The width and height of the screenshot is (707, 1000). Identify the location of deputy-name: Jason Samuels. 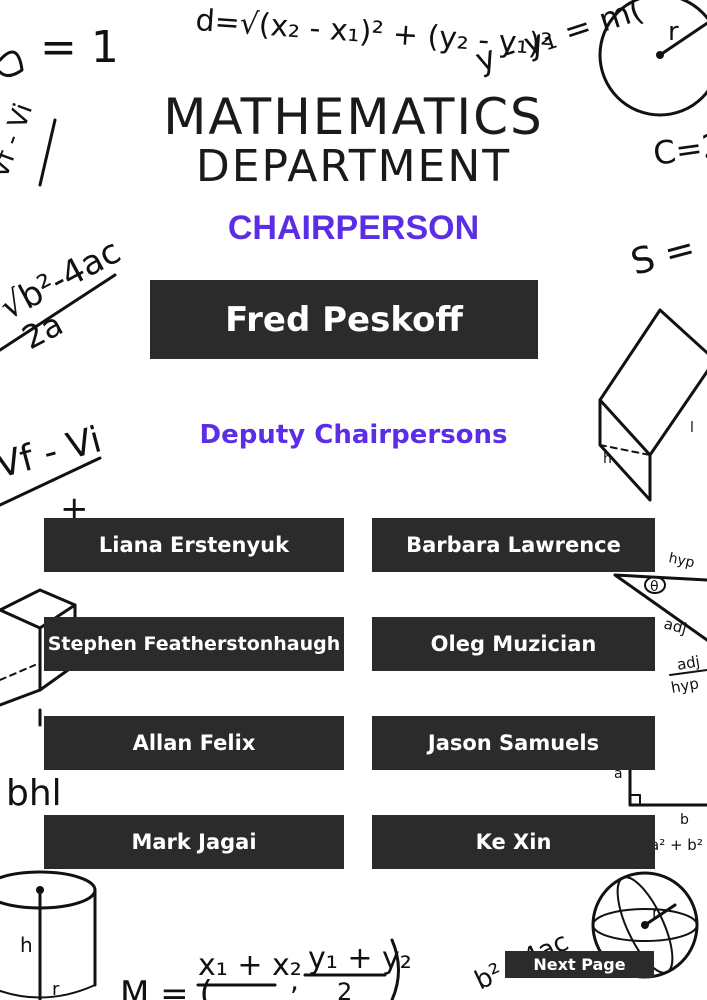
(513, 743).